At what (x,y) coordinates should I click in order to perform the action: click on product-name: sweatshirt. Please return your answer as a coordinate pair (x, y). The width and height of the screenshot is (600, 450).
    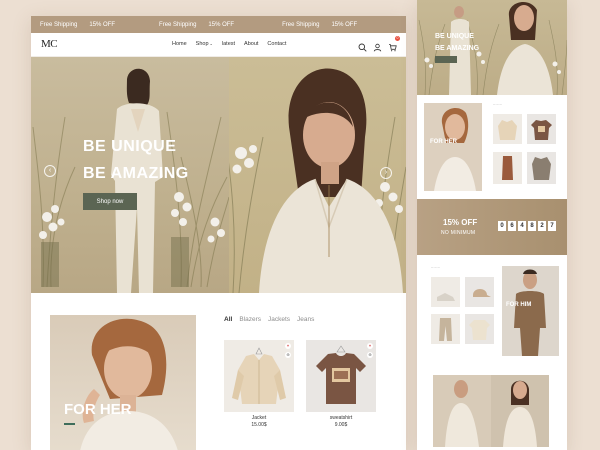
    Looking at the image, I should click on (341, 418).